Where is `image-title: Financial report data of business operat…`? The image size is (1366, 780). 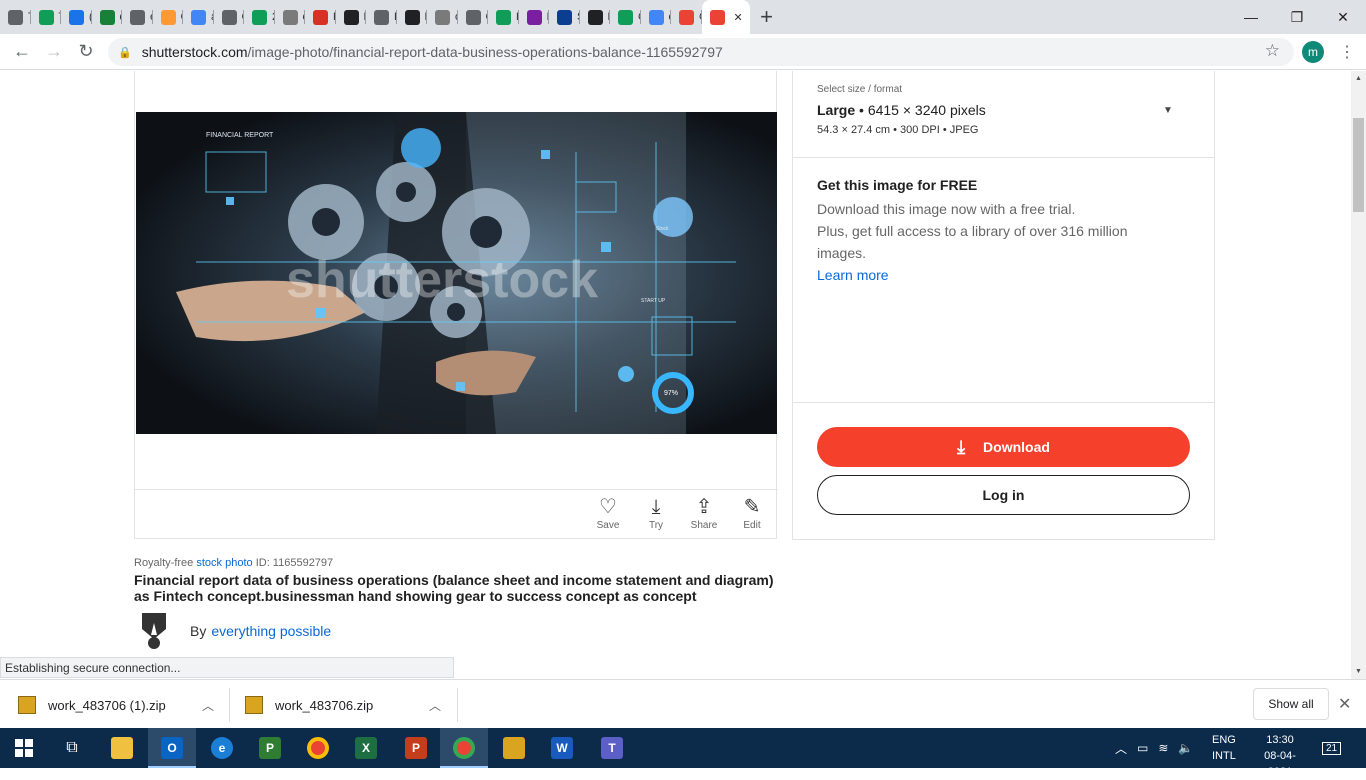 image-title: Financial report data of business operat… is located at coordinates (454, 588).